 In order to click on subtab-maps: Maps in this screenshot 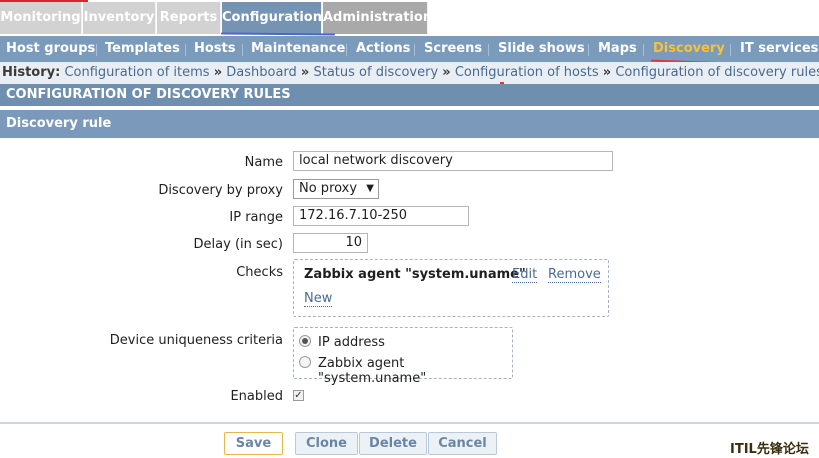, I will do `click(617, 49)`.